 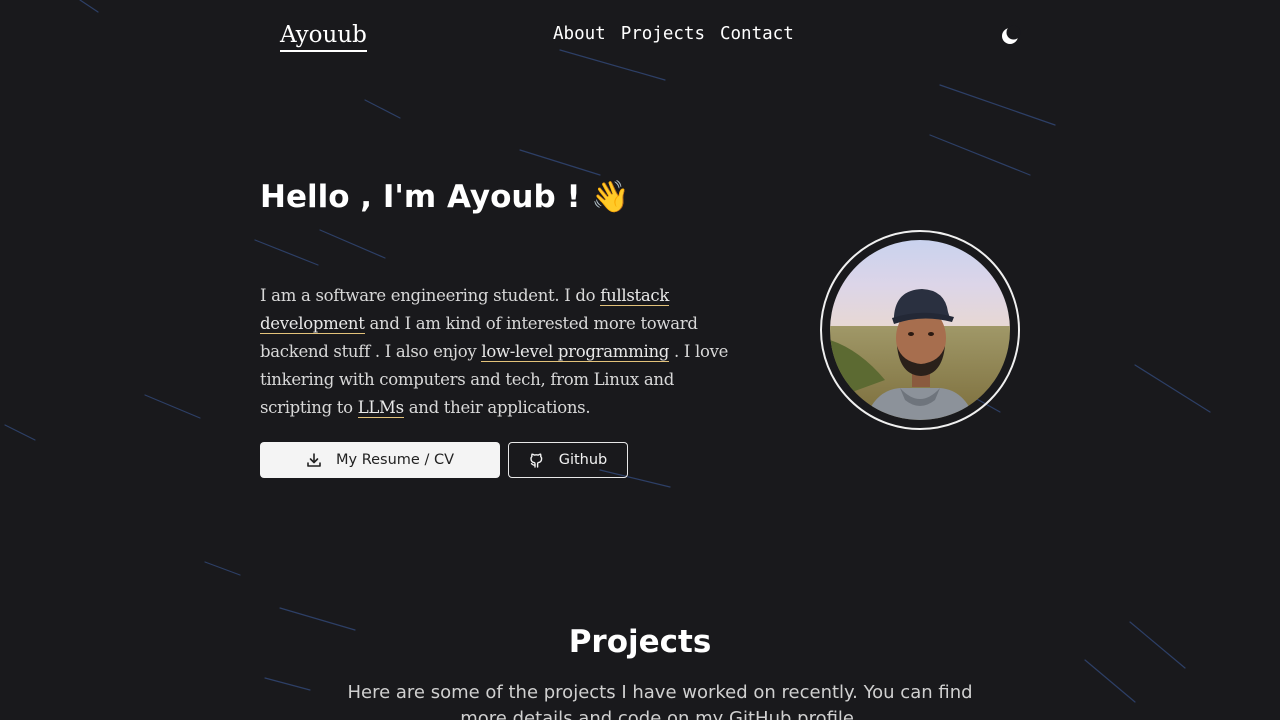 What do you see at coordinates (536, 460) in the screenshot?
I see `github-icon` at bounding box center [536, 460].